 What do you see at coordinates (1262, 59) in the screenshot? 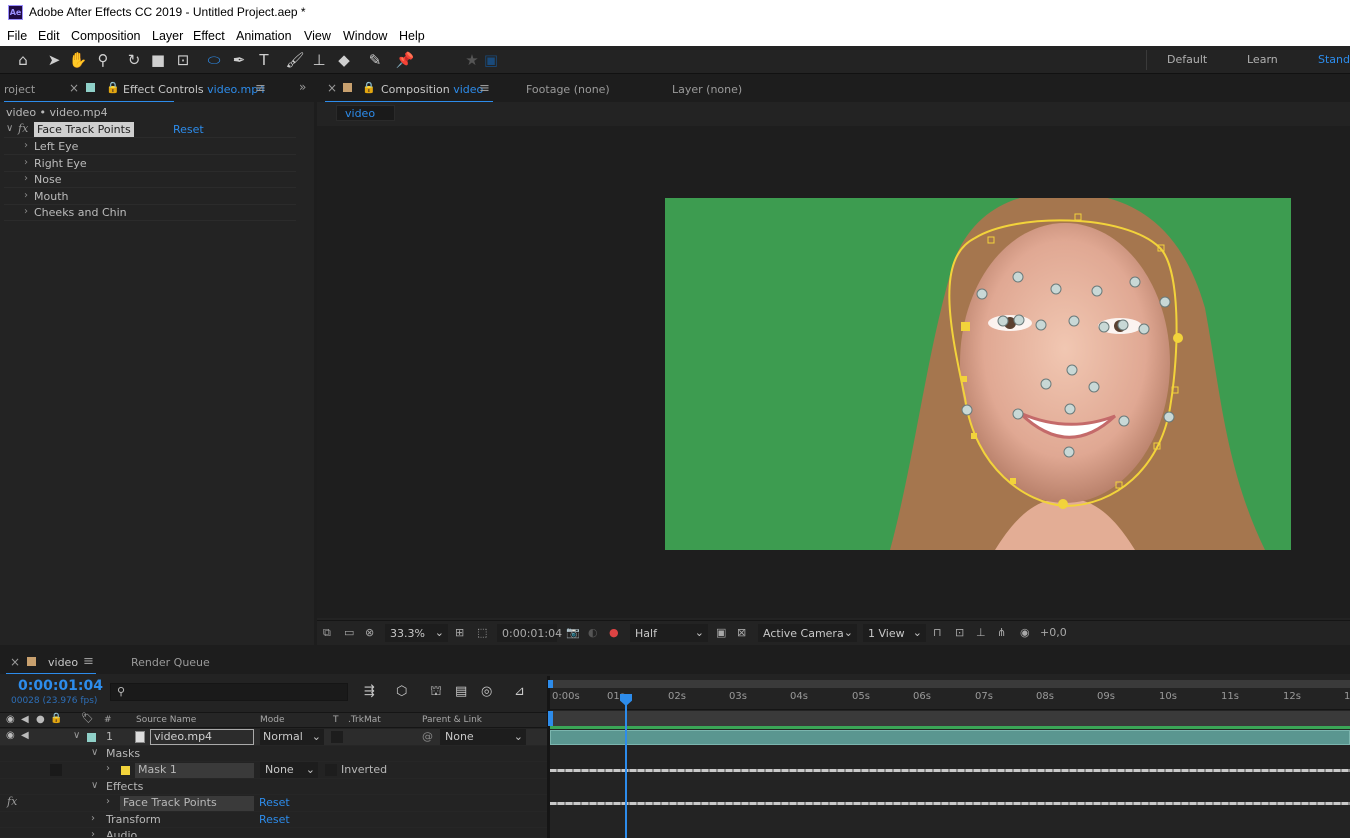
I see `workspace-learn: Learn` at bounding box center [1262, 59].